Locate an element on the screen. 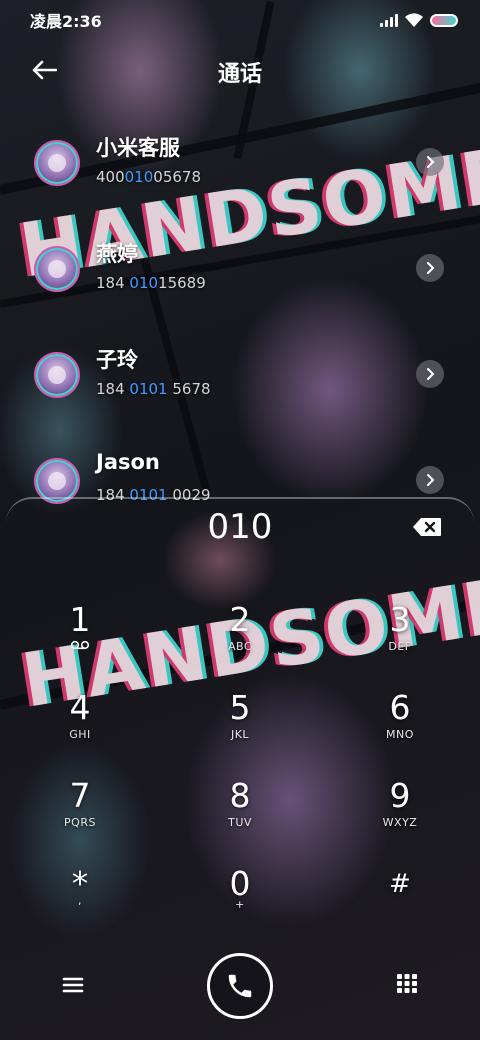  key-digit: 3 is located at coordinates (400, 619).